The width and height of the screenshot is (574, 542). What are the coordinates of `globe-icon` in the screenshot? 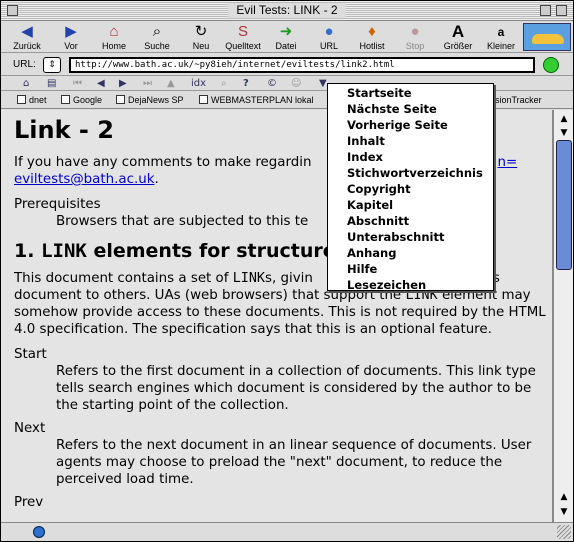 It's located at (39, 532).